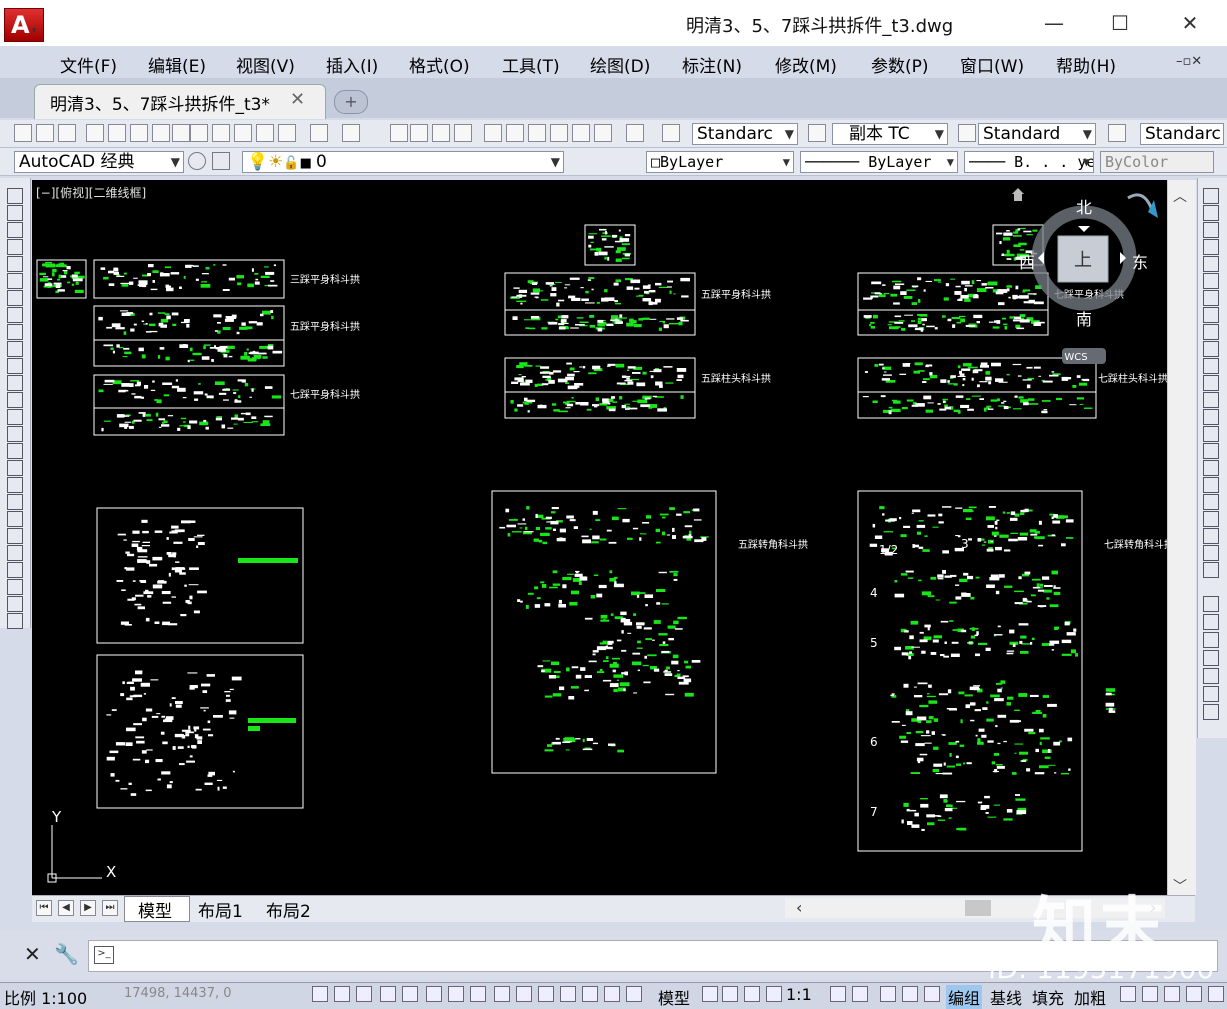 The height and width of the screenshot is (1009, 1227). Describe the element at coordinates (297, 99) in the screenshot. I see `tab-close-icon: ✕` at that location.